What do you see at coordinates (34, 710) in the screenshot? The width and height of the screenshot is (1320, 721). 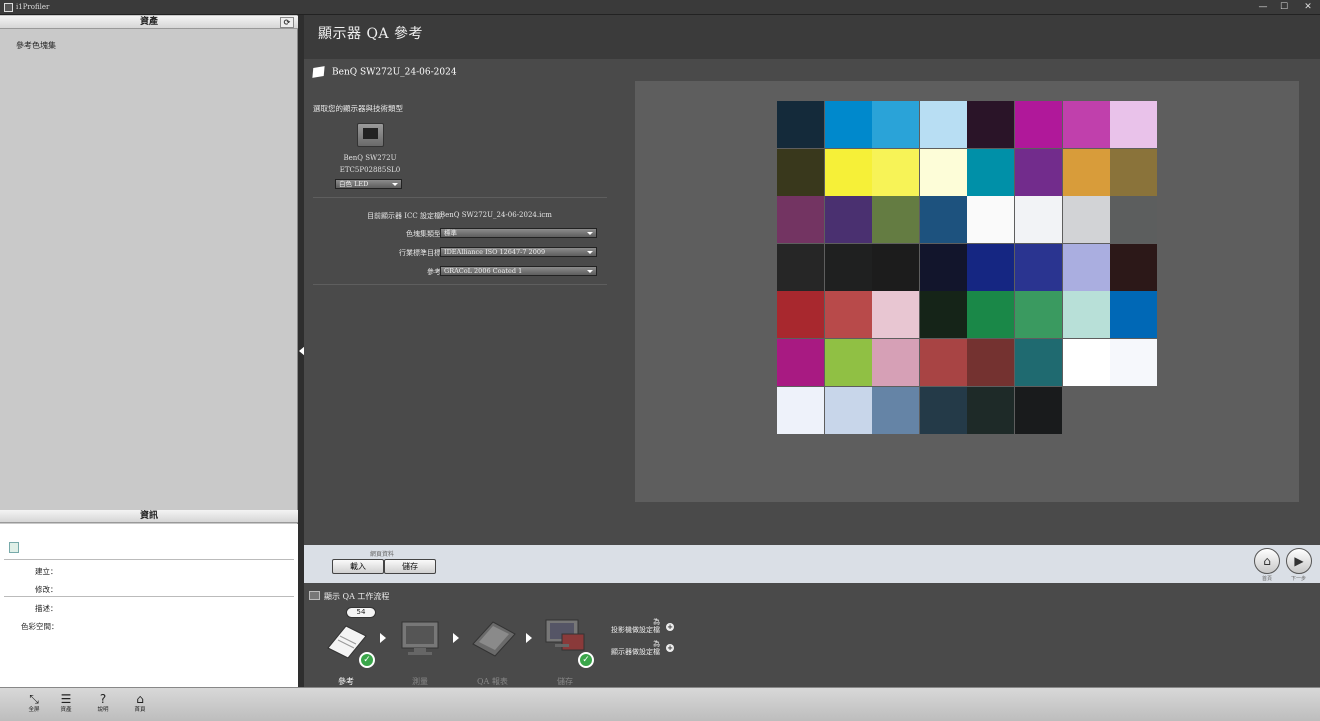 I see `fullscreen-label: 全屏` at bounding box center [34, 710].